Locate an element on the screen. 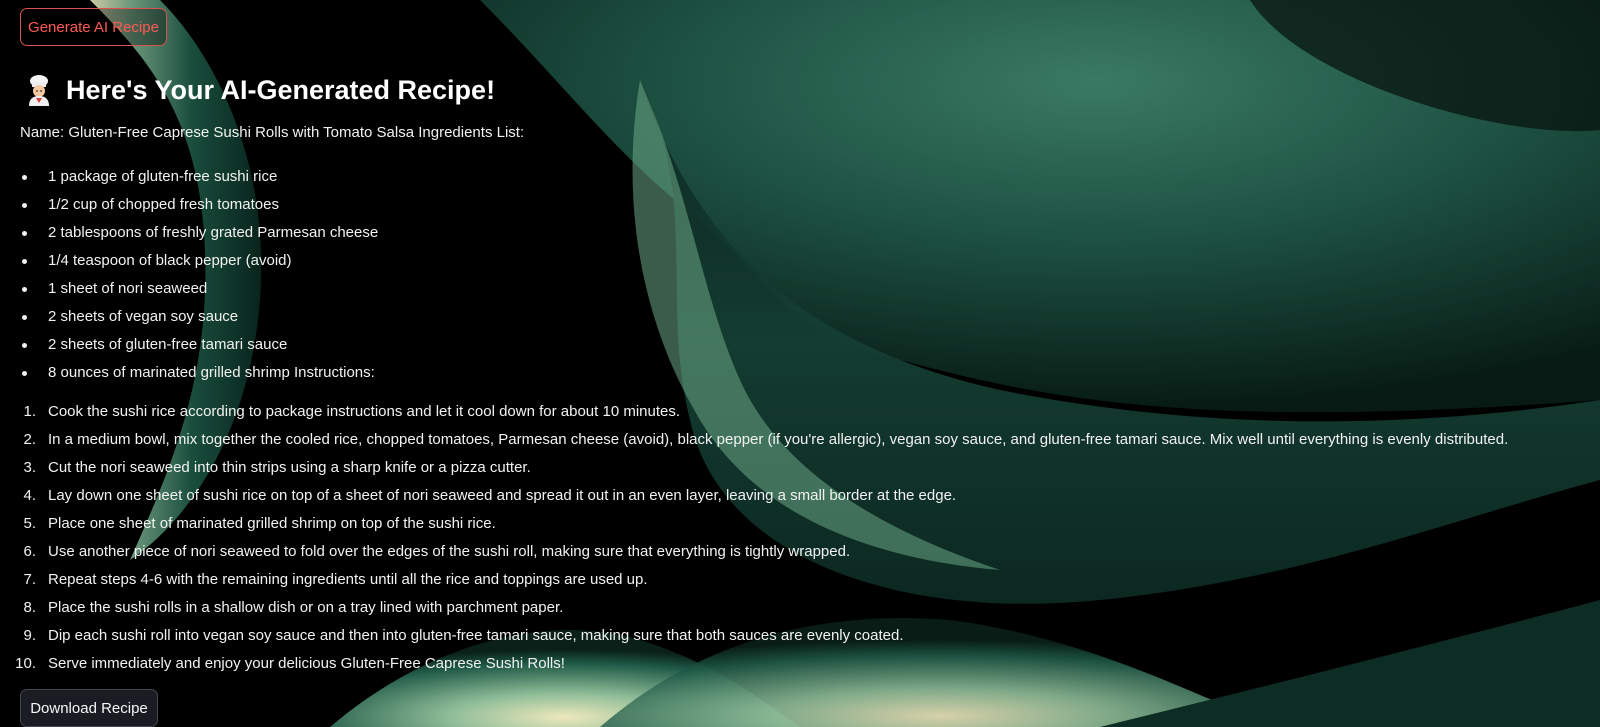 Image resolution: width=1600 pixels, height=727 pixels. step-number: 3. is located at coordinates (29, 467).